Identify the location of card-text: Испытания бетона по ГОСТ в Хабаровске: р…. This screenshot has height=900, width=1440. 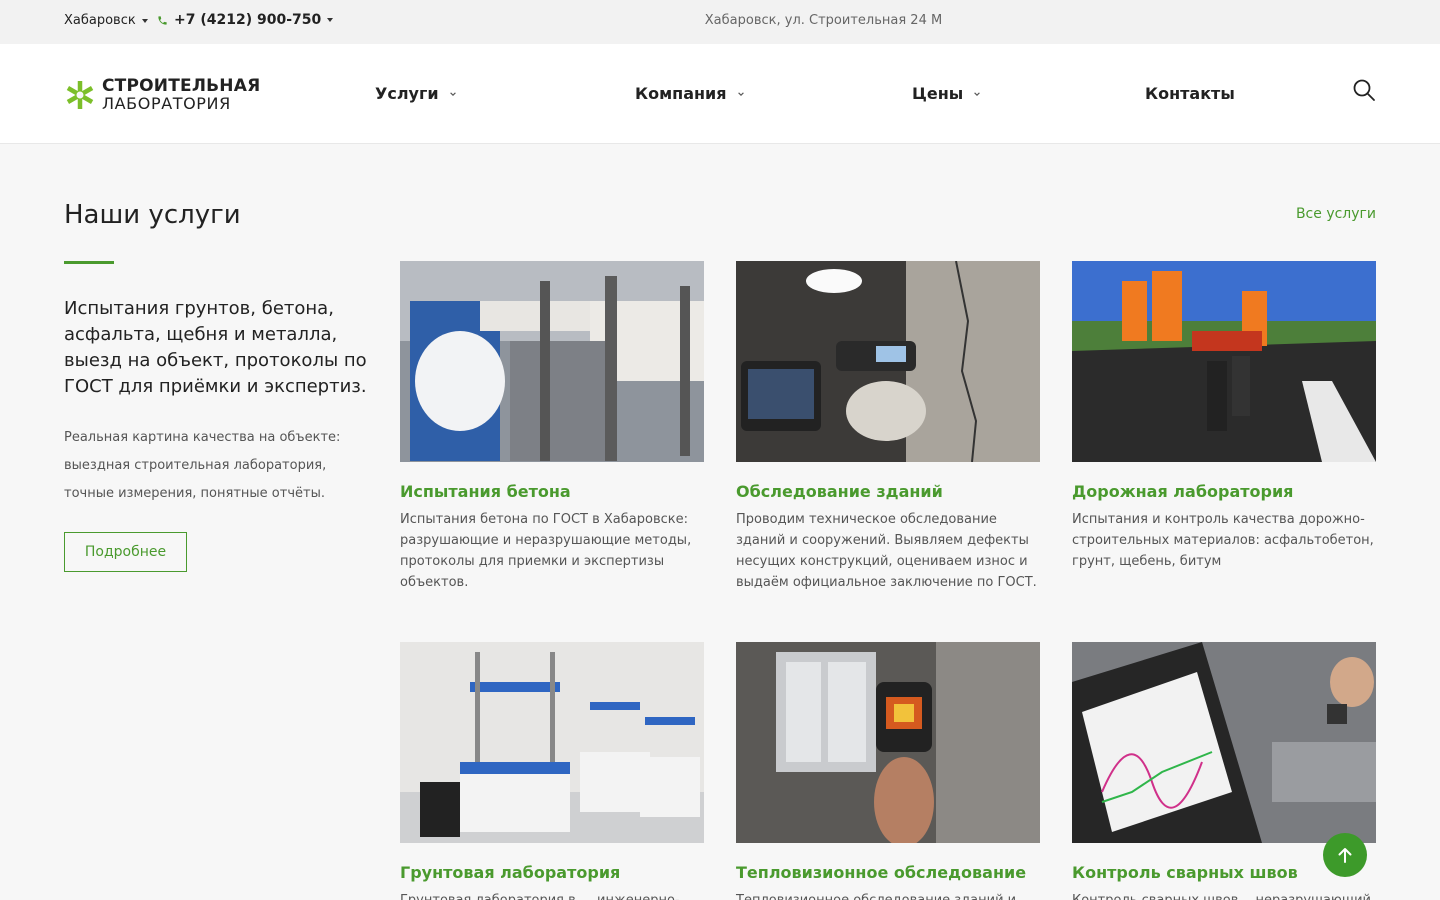
(546, 551).